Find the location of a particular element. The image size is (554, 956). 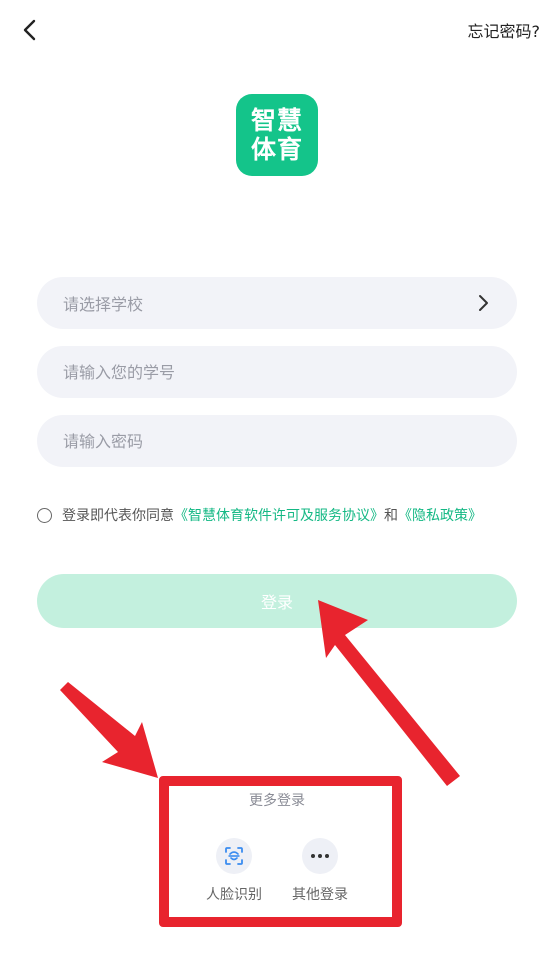

password-input is located at coordinates (277, 441).